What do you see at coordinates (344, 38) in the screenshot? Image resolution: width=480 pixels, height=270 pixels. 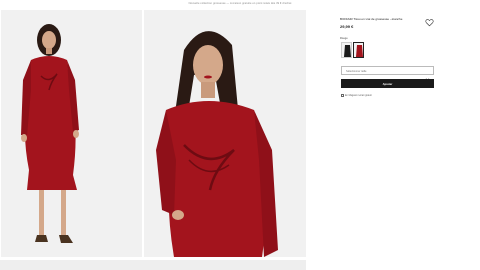 I see `color-label: Rouge` at bounding box center [344, 38].